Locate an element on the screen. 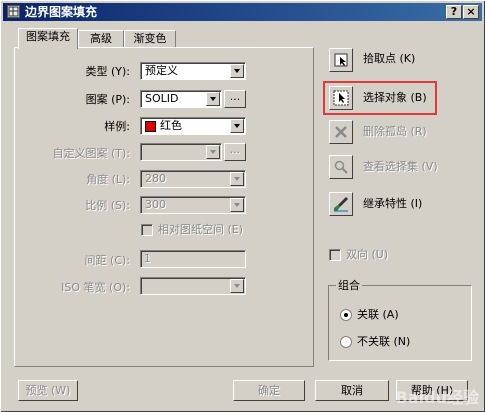 The width and height of the screenshot is (485, 412). custom-pattern-label: 自定义图案 (T): is located at coordinates (91, 153).